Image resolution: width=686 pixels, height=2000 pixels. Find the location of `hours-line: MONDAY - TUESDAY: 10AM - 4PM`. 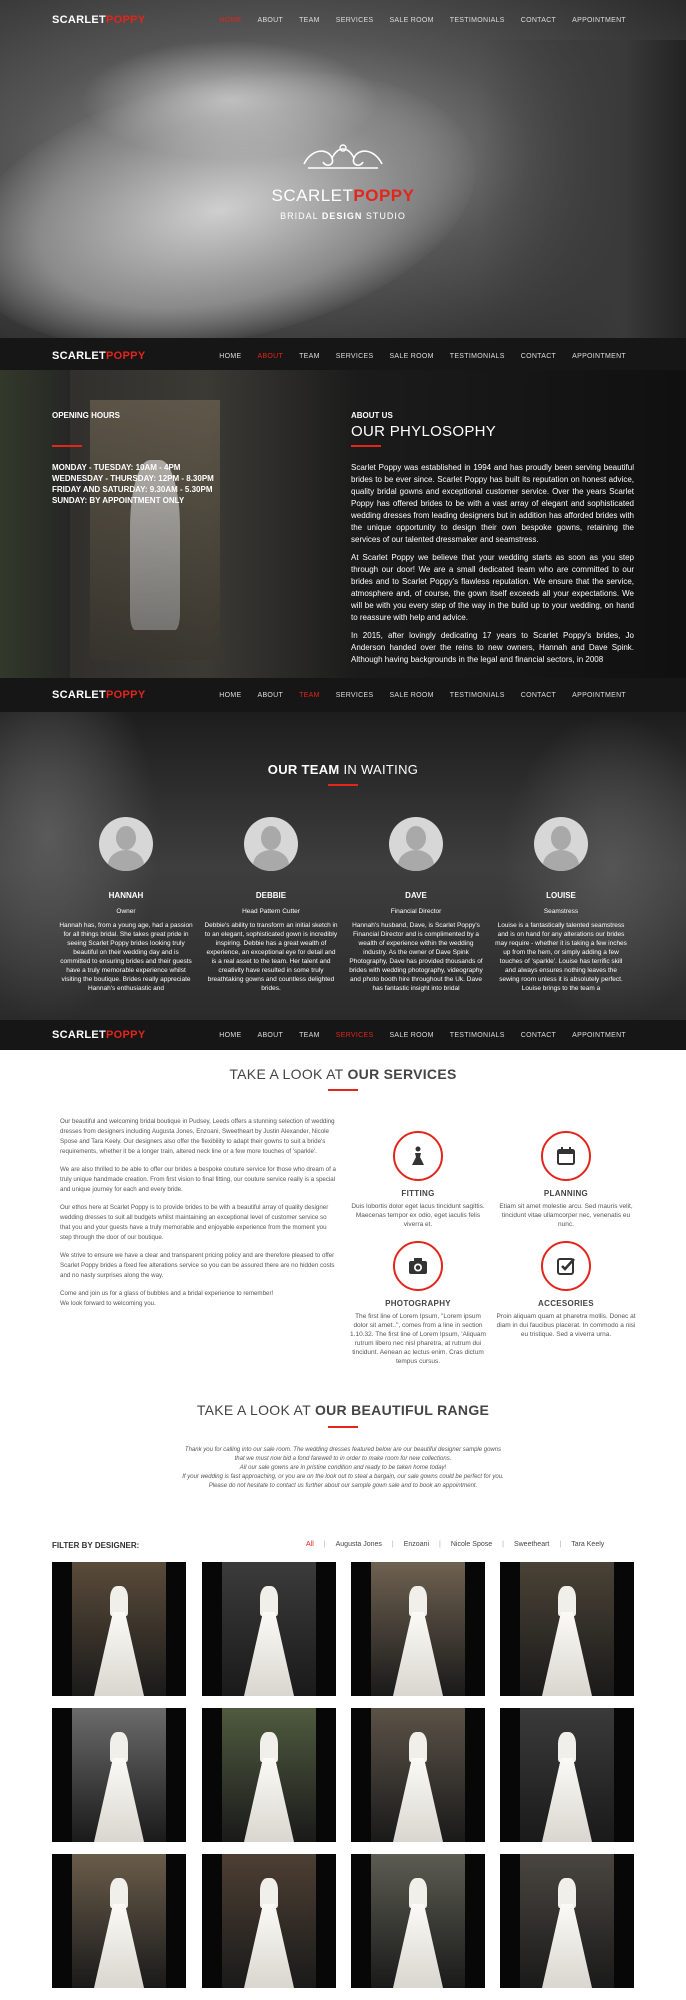

hours-line: MONDAY - TUESDAY: 10AM - 4PM is located at coordinates (116, 467).